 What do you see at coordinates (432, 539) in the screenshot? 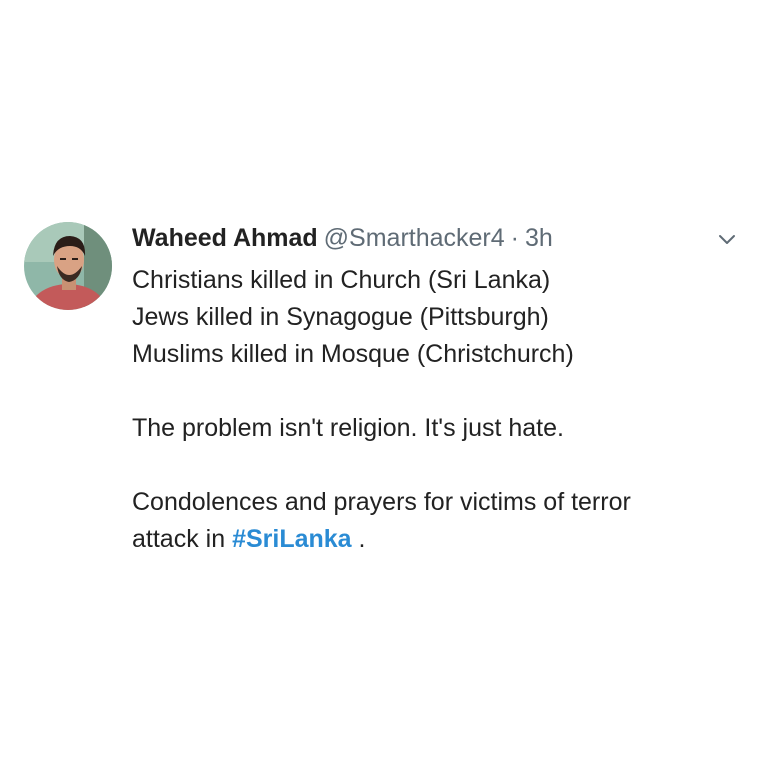
I see `tweet-closing-line-2: attack in #SriLanka .` at bounding box center [432, 539].